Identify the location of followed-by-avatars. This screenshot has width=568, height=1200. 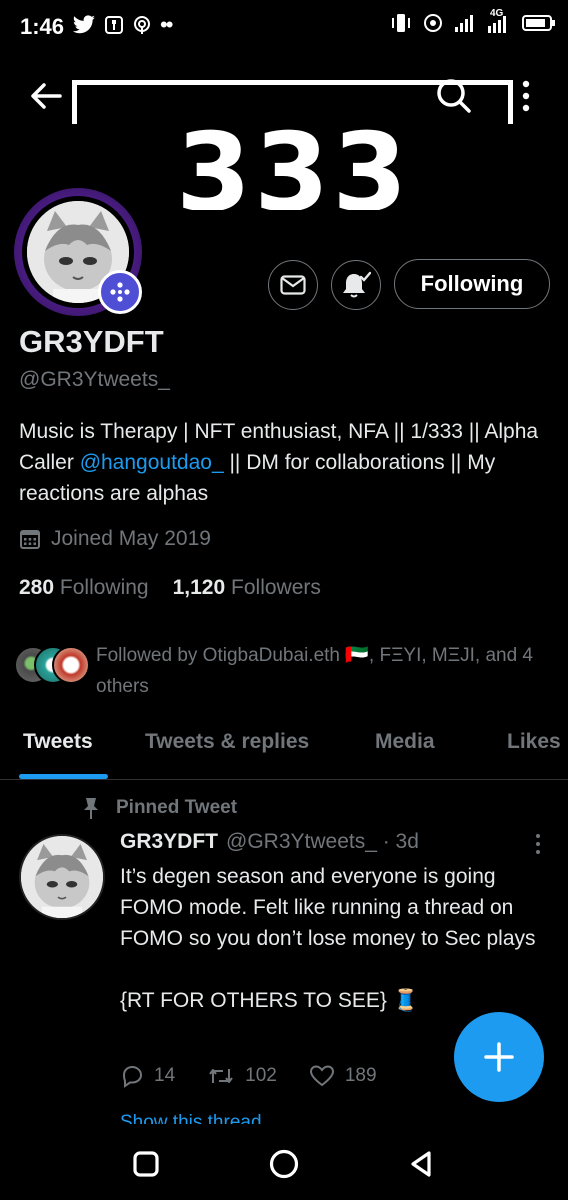
(54, 666).